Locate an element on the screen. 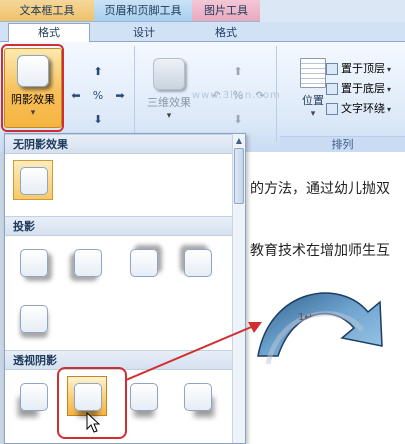  context-tab-strip: 文本框工具 页眉和页脚工具 图片工具 is located at coordinates (202, 11).